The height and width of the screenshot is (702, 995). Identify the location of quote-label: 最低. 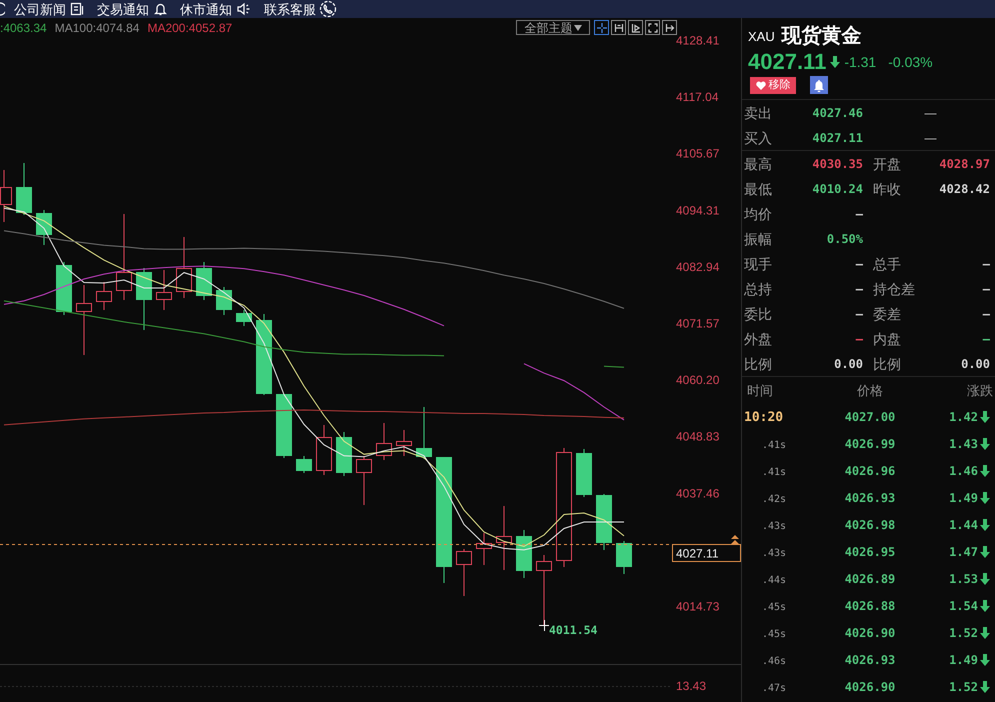
(758, 189).